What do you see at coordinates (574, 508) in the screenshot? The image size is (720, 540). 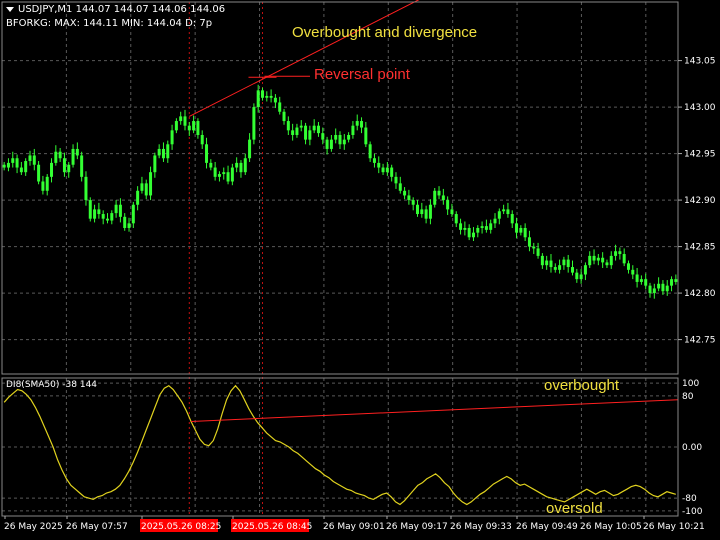 I see `annotation-oversold: oversold` at bounding box center [574, 508].